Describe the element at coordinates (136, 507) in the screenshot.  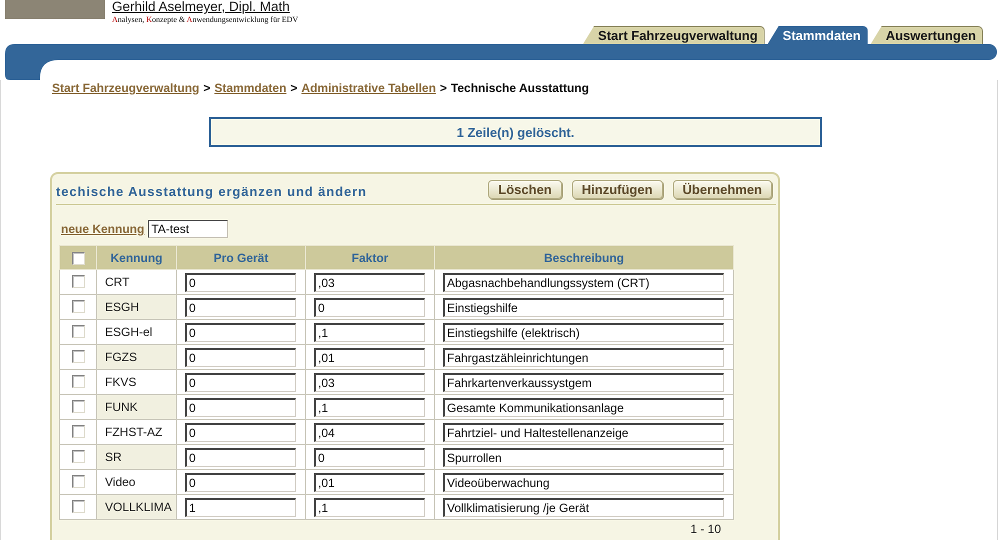
I see `table-cell: VOLLKLIMA` at that location.